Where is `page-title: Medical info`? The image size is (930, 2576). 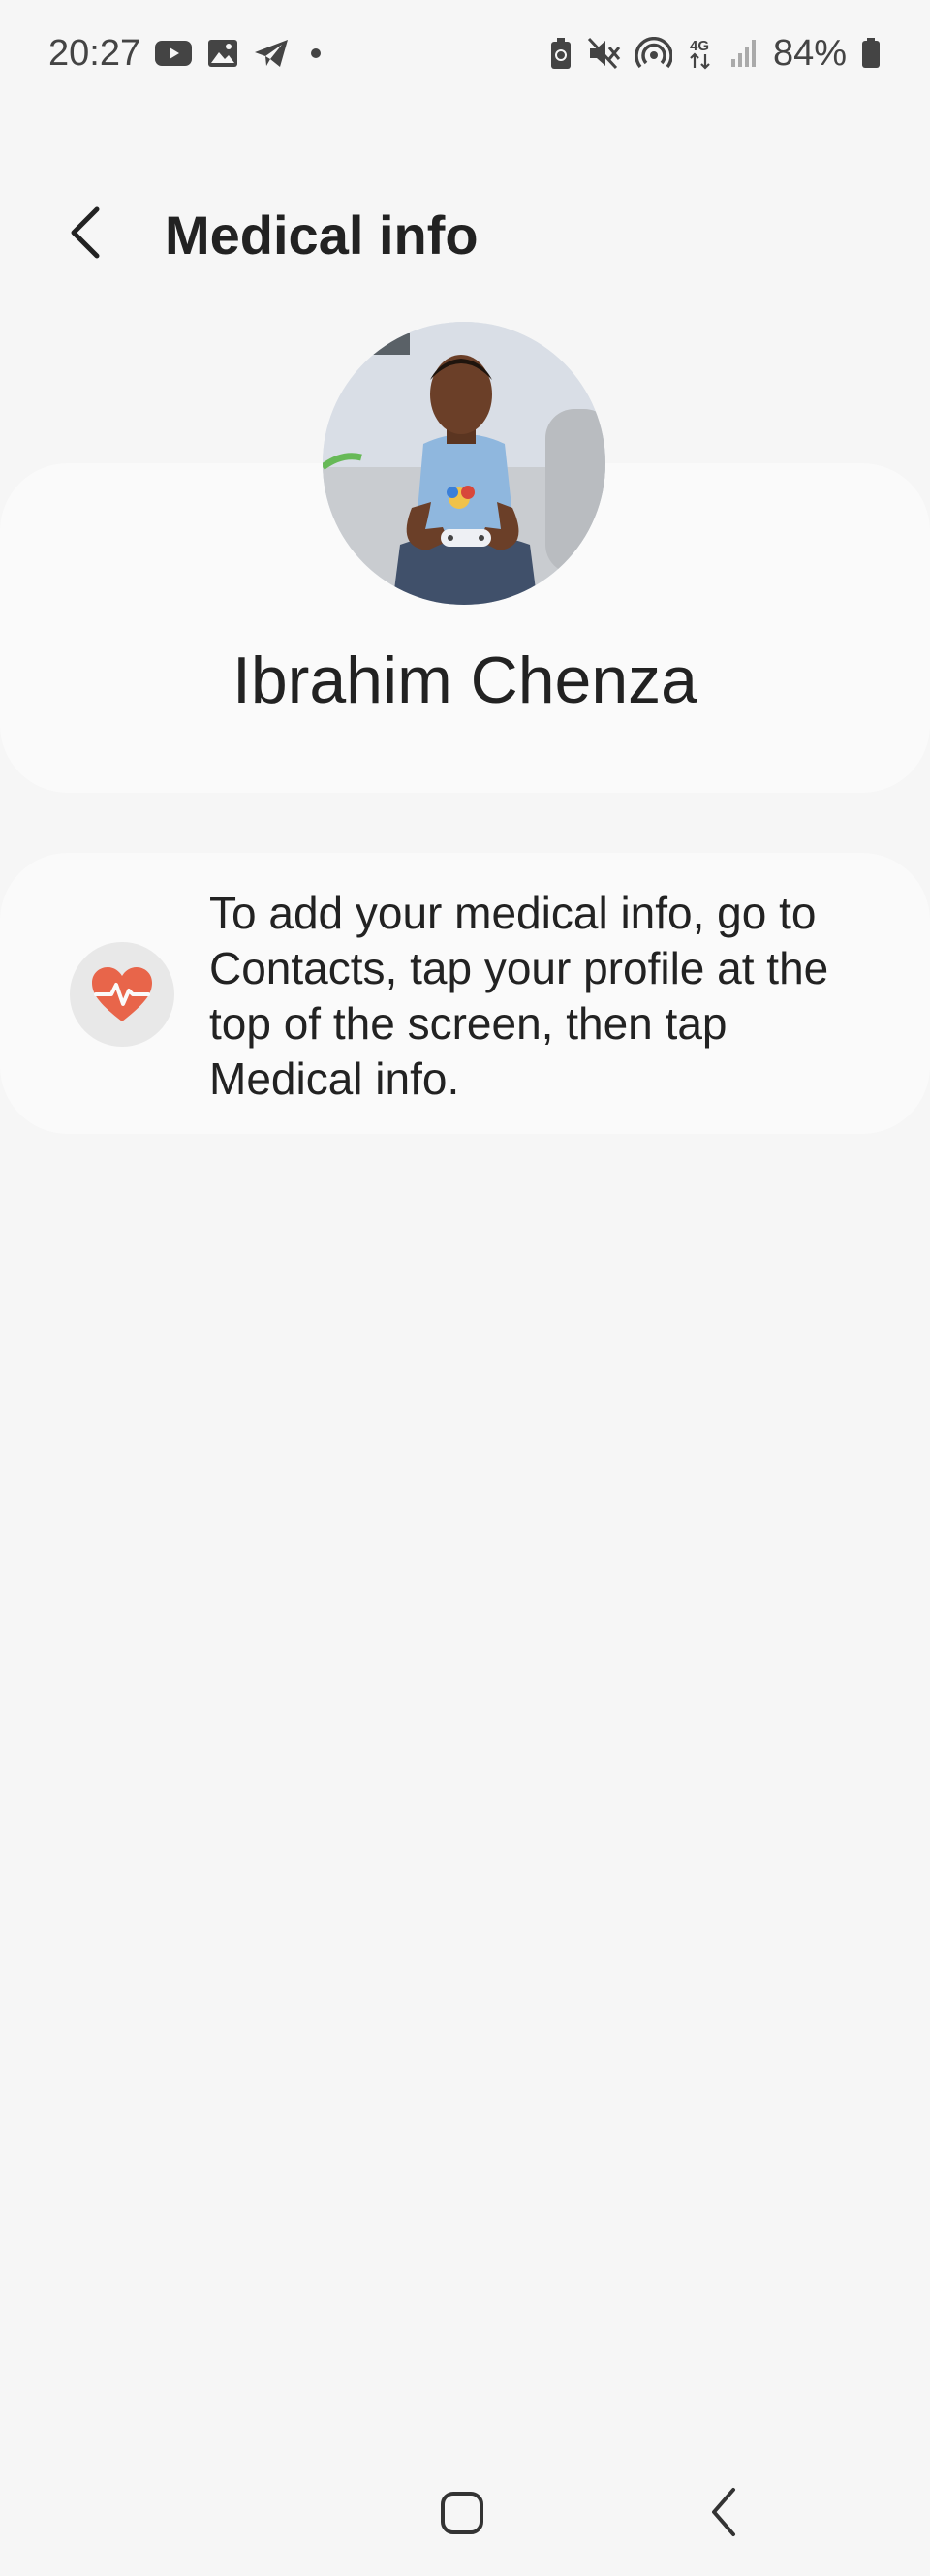
page-title: Medical info is located at coordinates (322, 235).